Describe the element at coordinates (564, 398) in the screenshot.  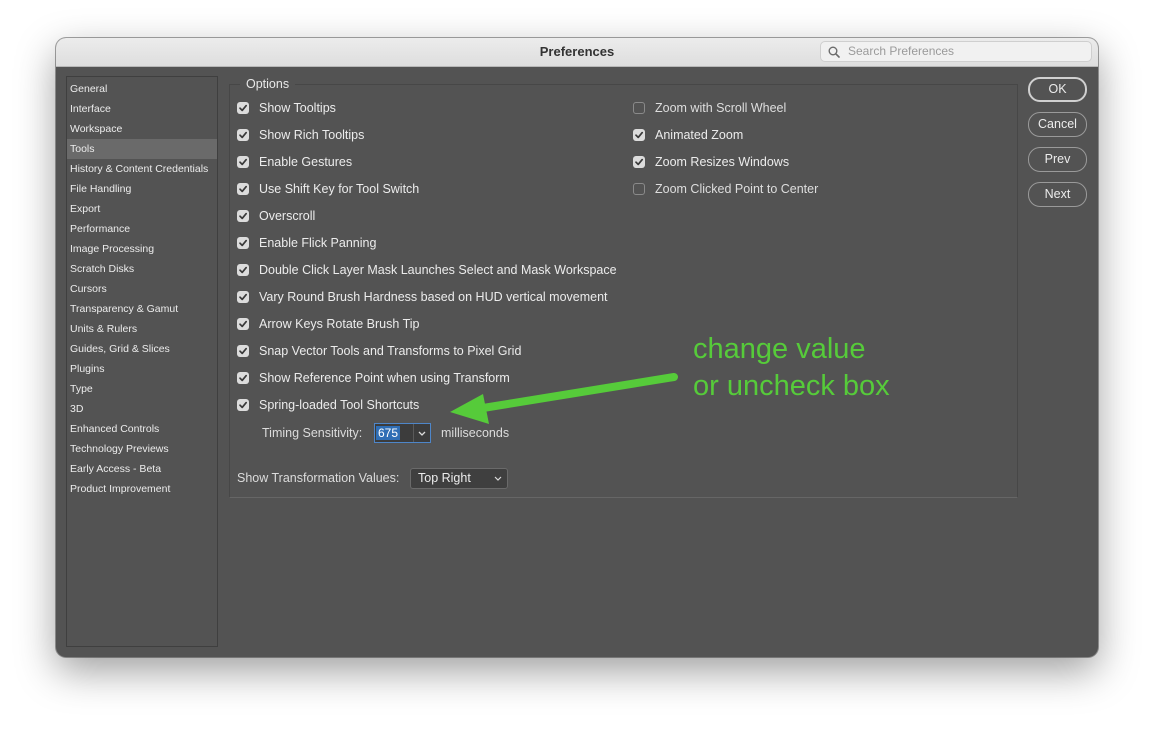
I see `annotation-arrow` at that location.